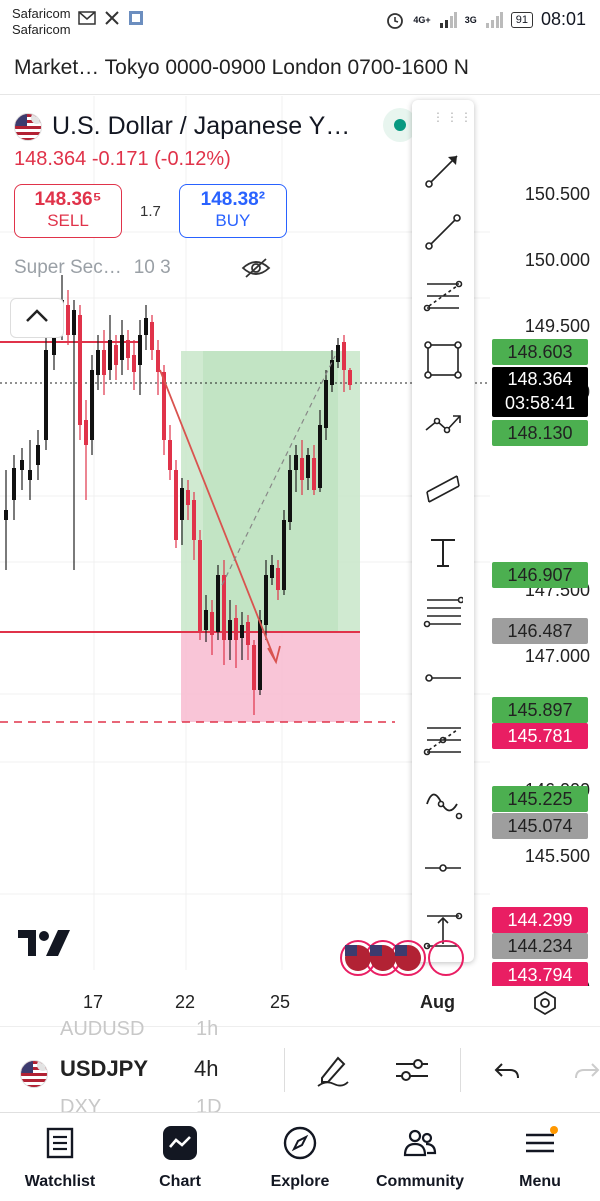 The height and width of the screenshot is (1201, 600). I want to click on status-bar: Safaricom Safaricom 4G+ 3G 91 08:01, so click(300, 22).